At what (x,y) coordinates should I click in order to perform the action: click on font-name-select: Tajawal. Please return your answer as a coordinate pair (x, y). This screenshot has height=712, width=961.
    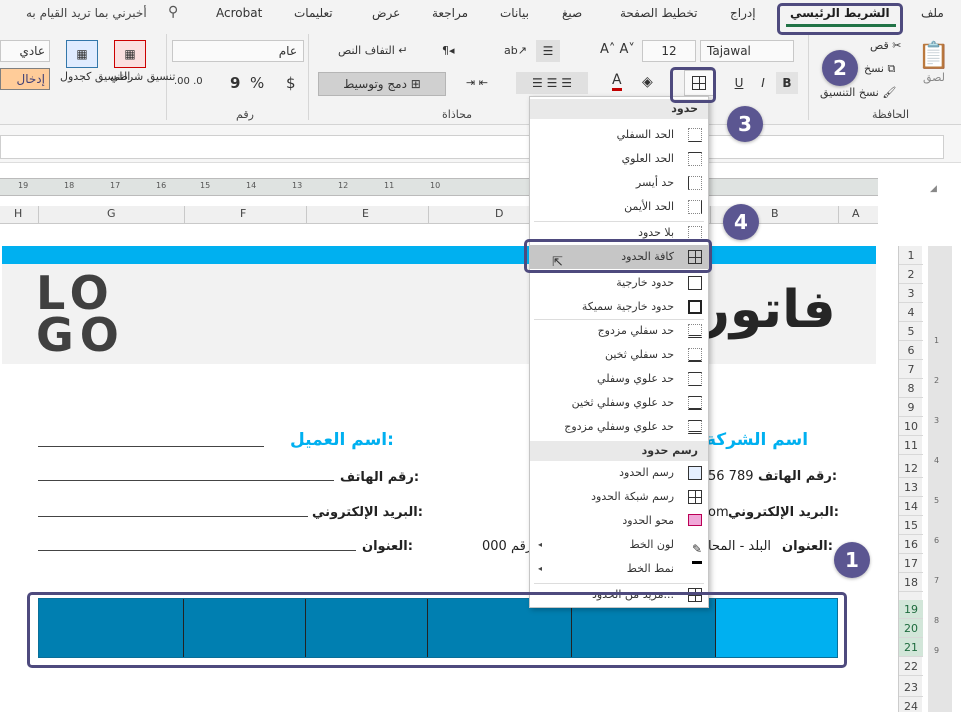
    Looking at the image, I should click on (747, 51).